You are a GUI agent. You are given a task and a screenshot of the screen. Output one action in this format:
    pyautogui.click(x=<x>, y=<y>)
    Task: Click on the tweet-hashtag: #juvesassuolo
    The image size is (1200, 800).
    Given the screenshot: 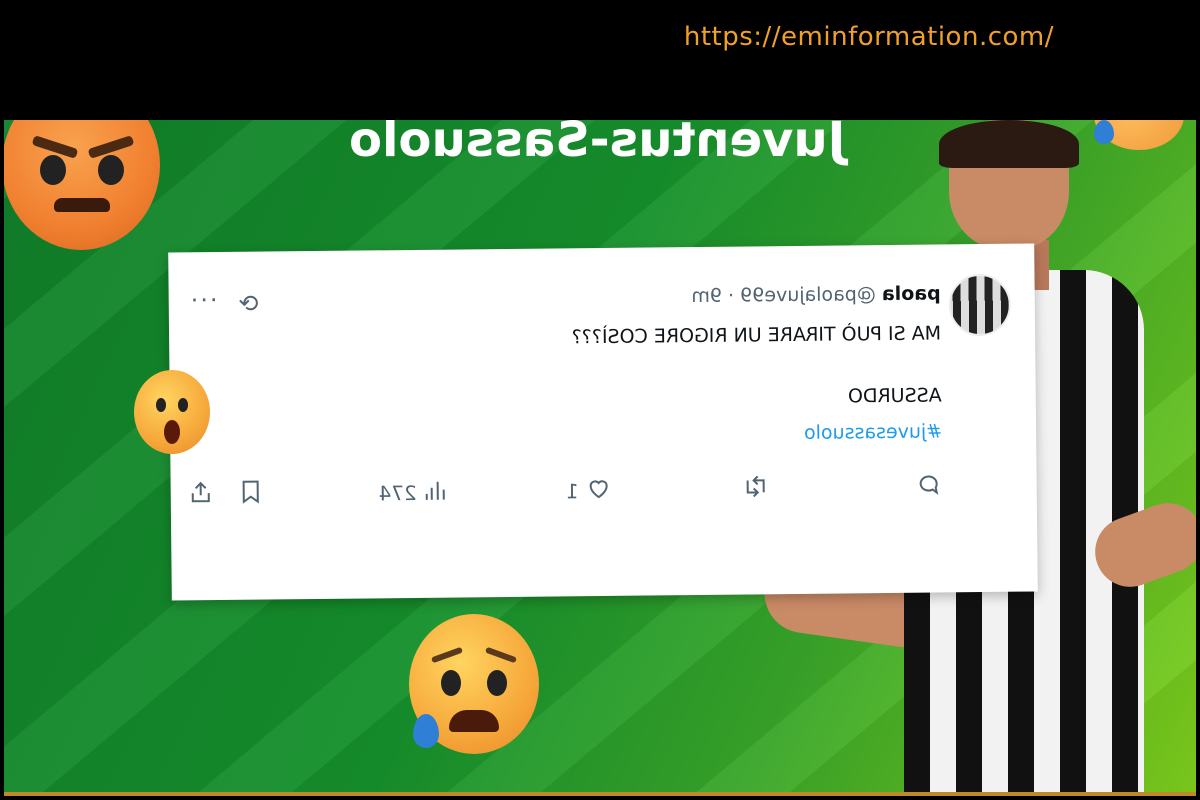 What is the action you would take?
    pyautogui.click(x=873, y=431)
    